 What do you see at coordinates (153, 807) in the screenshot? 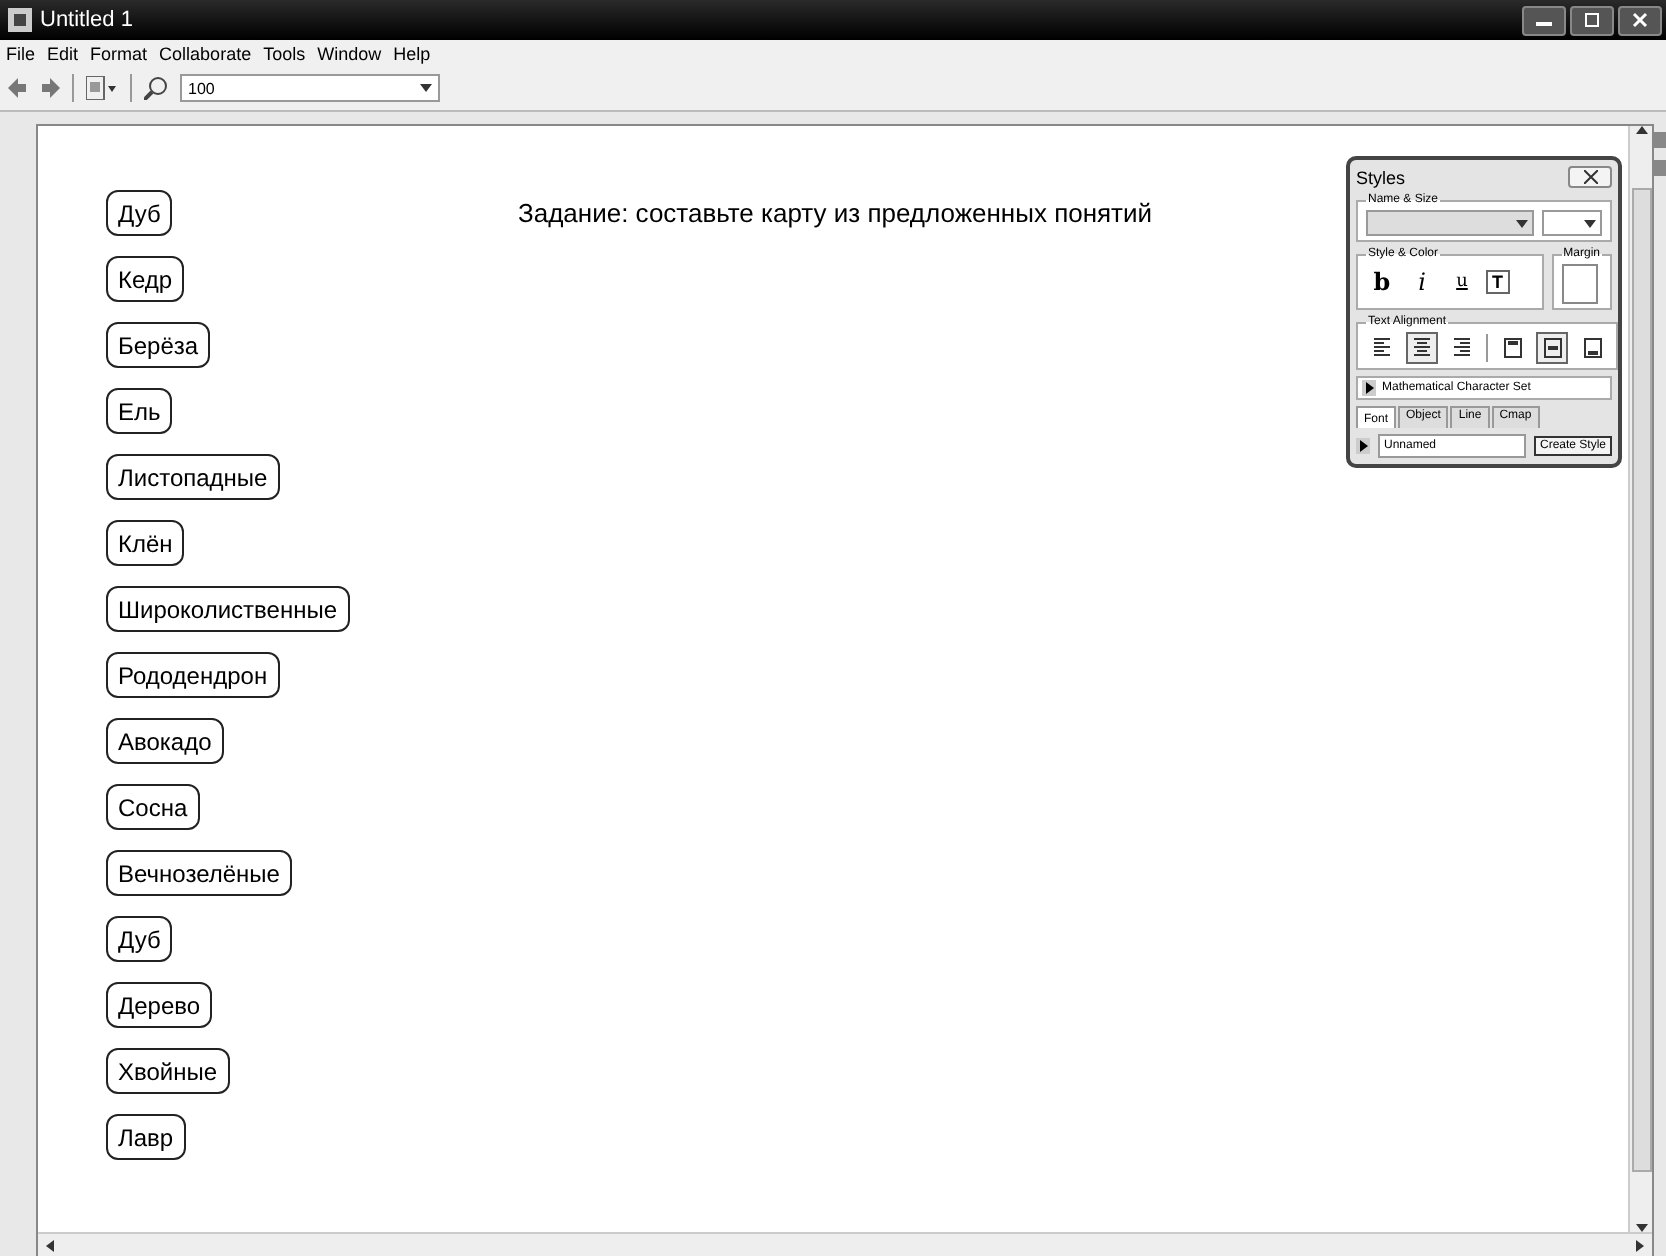
I see `concept-node: Сосна` at bounding box center [153, 807].